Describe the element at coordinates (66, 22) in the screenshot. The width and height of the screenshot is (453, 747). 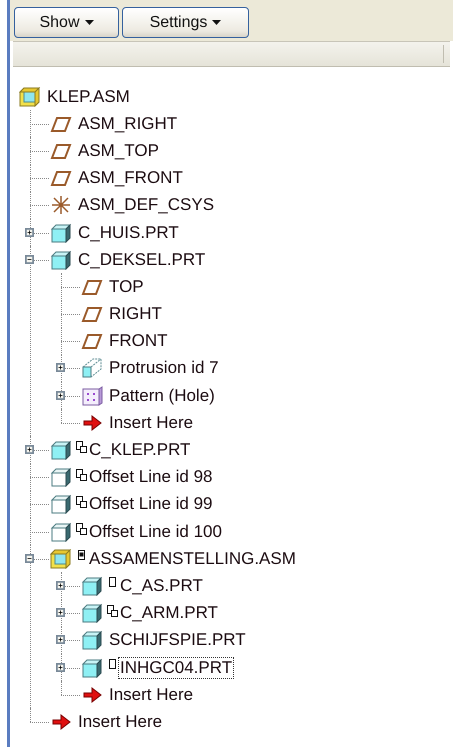
I see `dropdown-button: Show` at that location.